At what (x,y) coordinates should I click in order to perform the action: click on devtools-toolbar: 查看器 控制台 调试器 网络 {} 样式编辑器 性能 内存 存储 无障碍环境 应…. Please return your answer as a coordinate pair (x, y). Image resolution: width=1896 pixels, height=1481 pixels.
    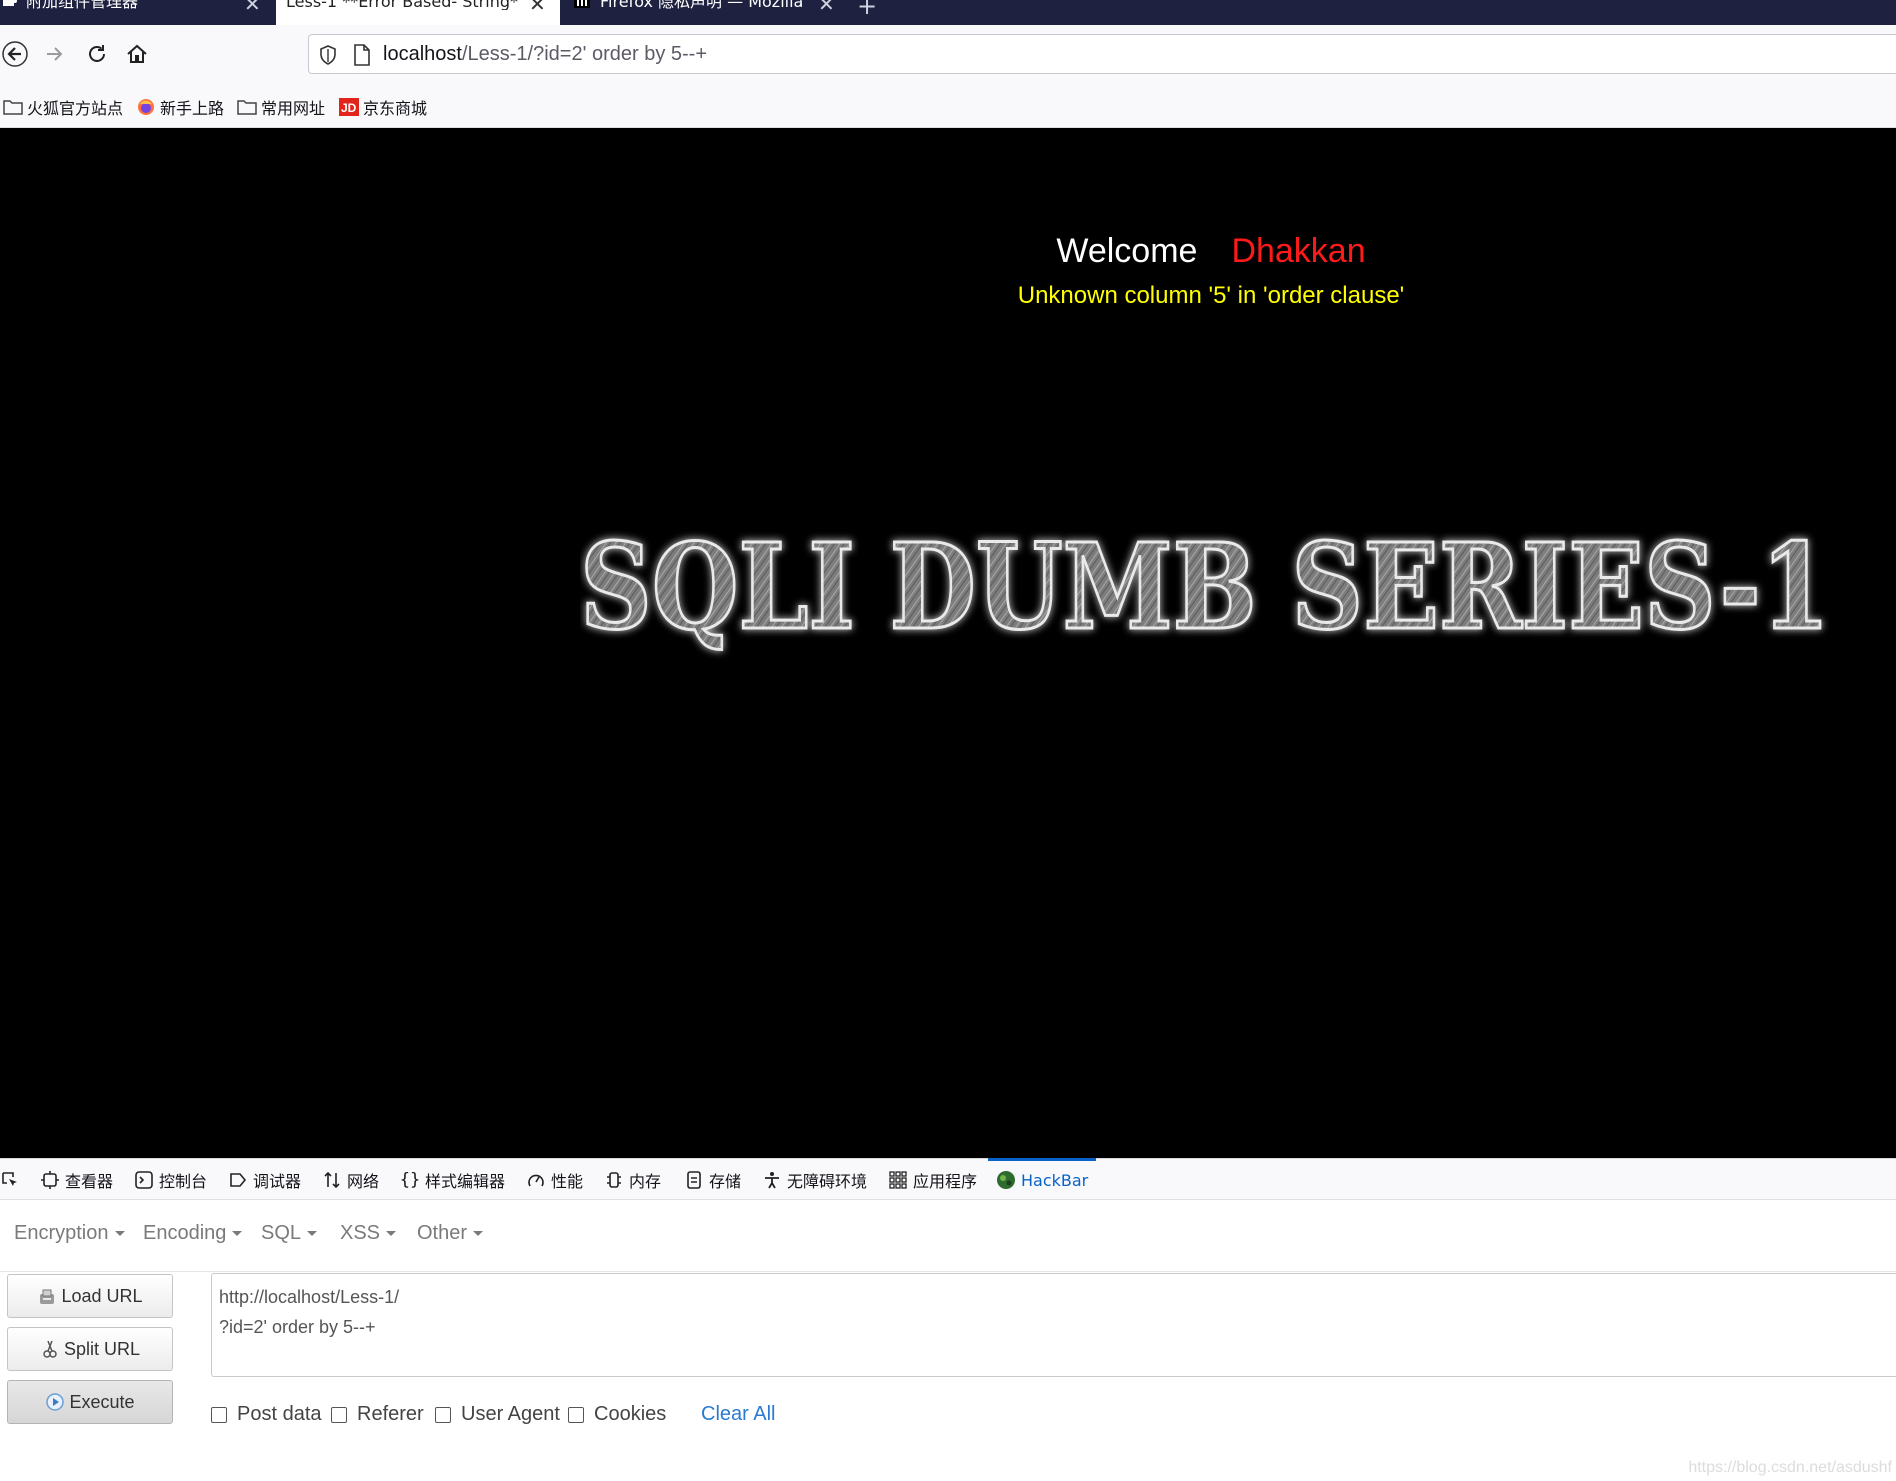
    Looking at the image, I should click on (948, 1179).